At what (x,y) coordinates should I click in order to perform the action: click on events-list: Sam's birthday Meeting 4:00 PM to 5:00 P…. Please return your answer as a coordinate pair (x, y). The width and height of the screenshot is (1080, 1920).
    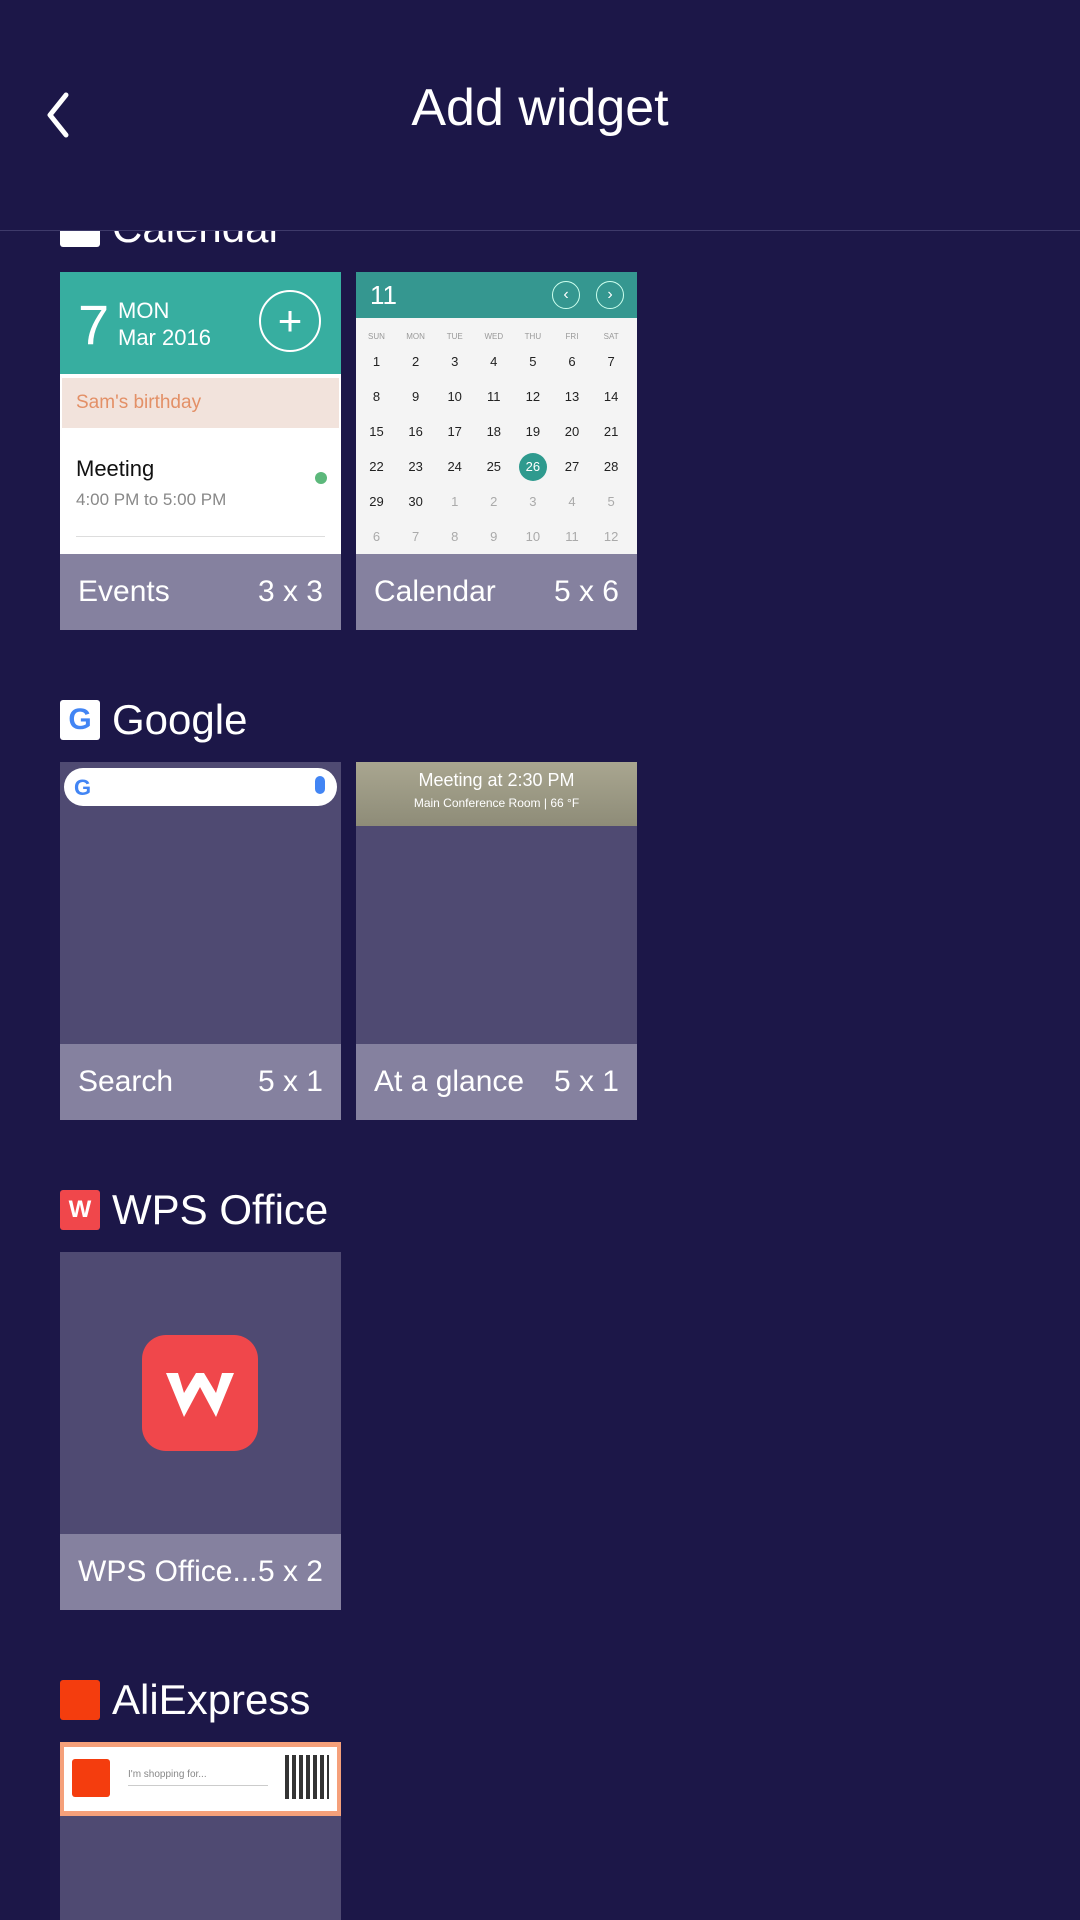
    Looking at the image, I should click on (200, 464).